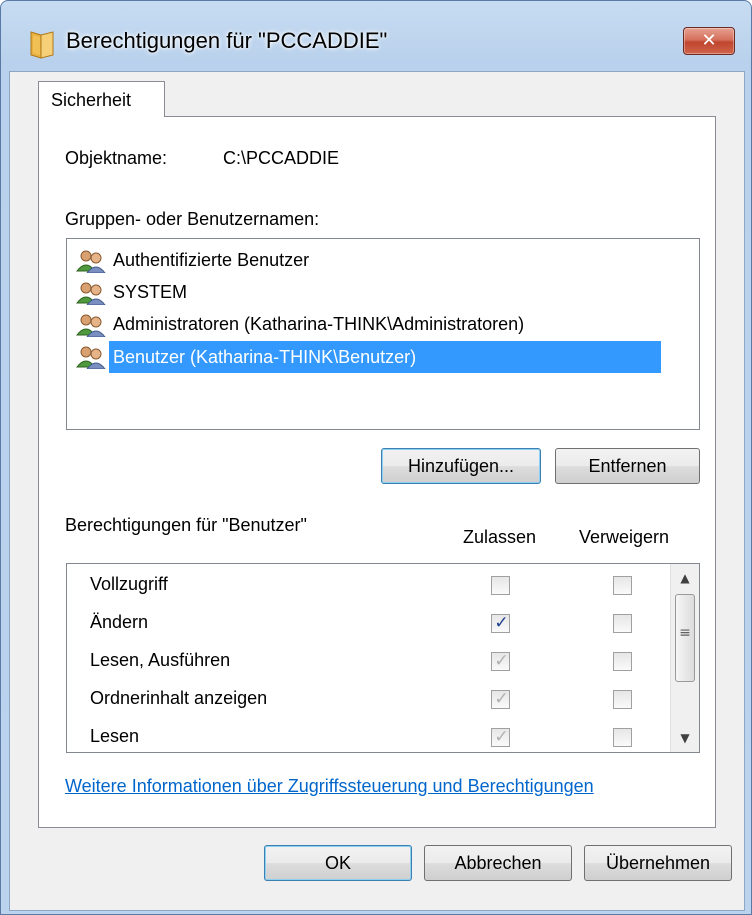  What do you see at coordinates (338, 863) in the screenshot?
I see `ok-button: OK` at bounding box center [338, 863].